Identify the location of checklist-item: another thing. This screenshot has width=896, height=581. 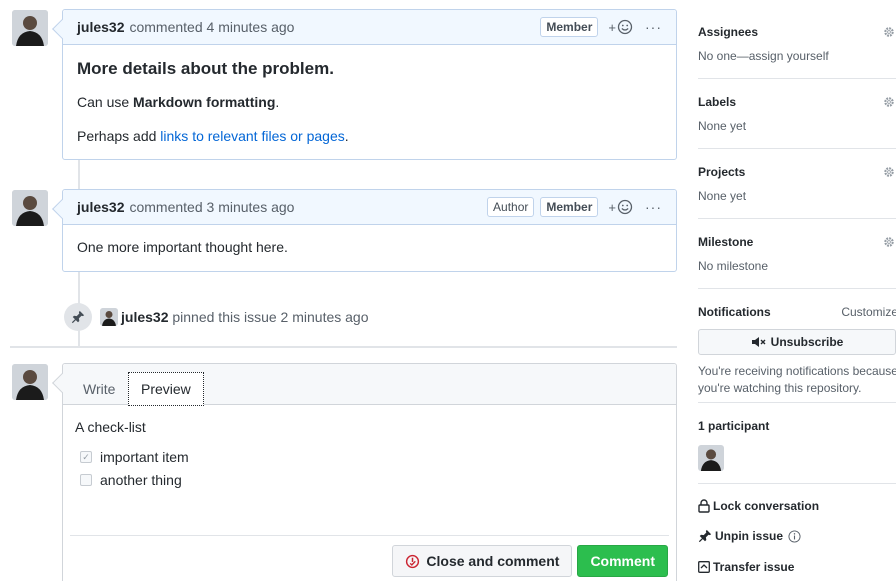
(369, 480).